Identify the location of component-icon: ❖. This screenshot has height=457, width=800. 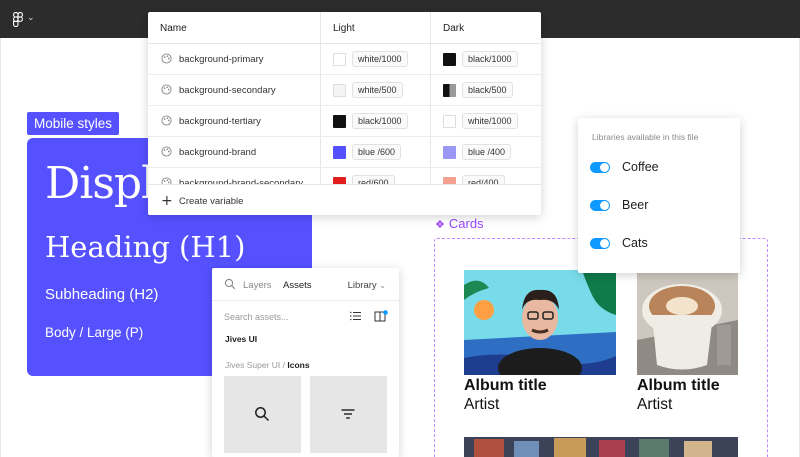
(440, 224).